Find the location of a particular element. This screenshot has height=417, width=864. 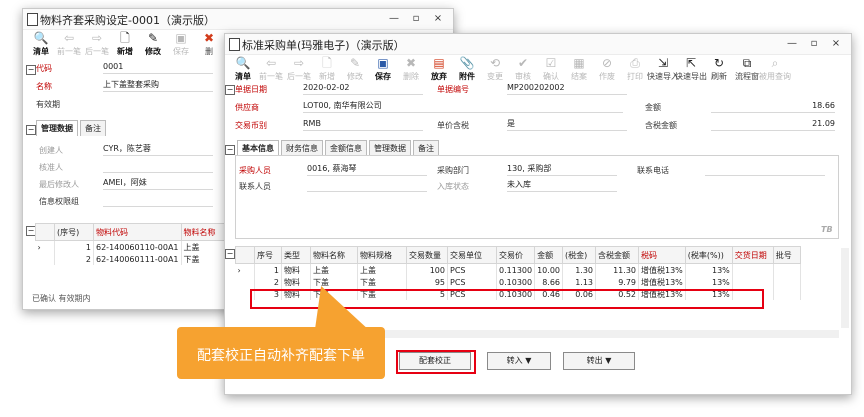

no-field: MP200202002 is located at coordinates (567, 88).